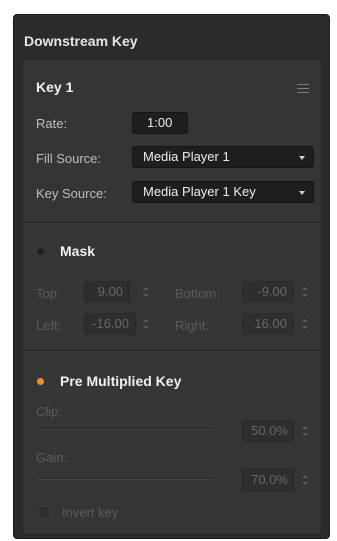 The height and width of the screenshot is (541, 337). I want to click on mask-top-input: 9.00, so click(107, 292).